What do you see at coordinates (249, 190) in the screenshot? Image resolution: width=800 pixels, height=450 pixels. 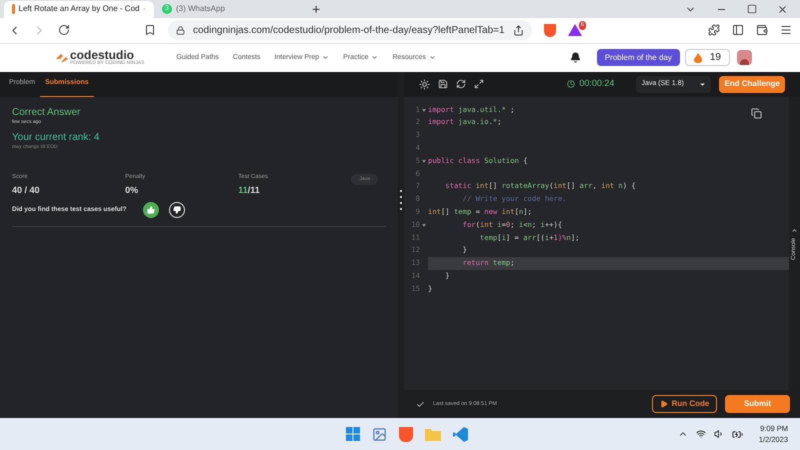 I see `stat-value: 11/11` at bounding box center [249, 190].